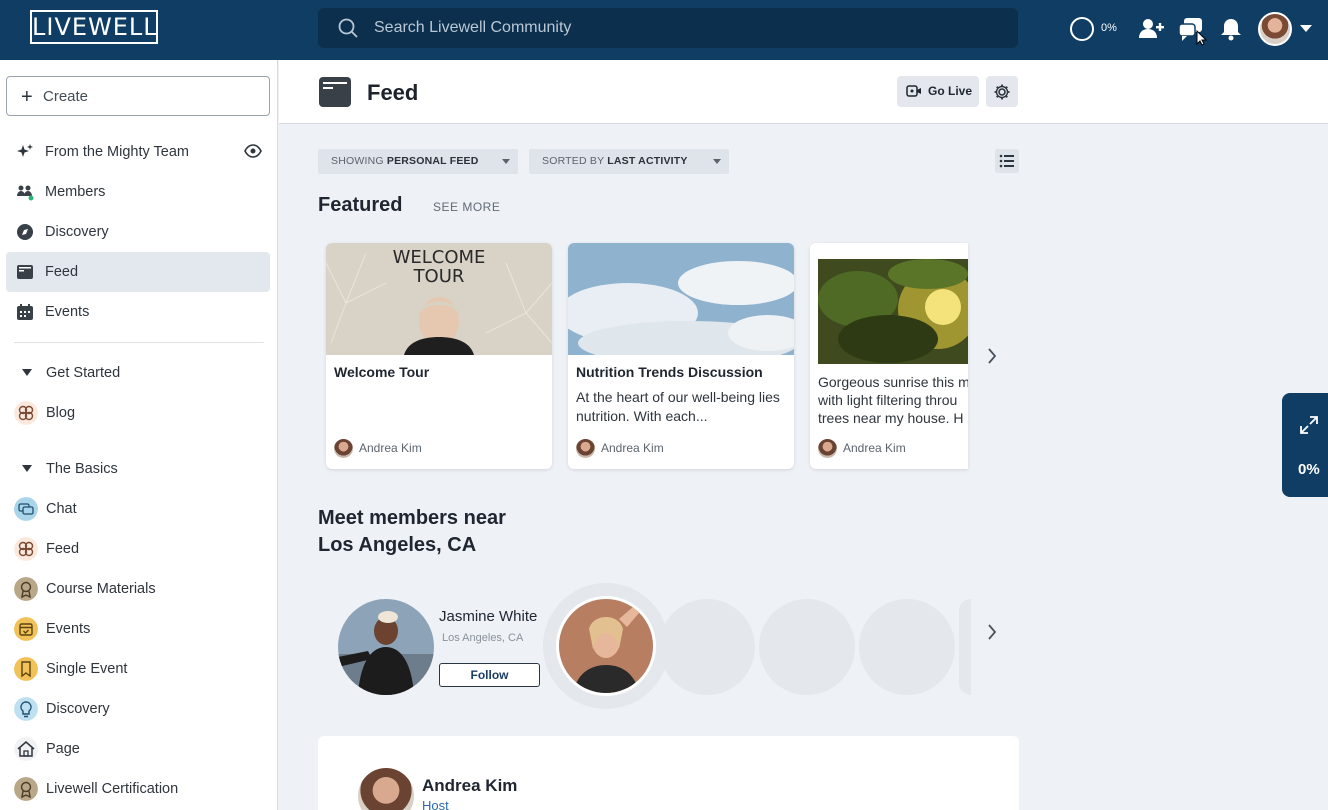 The width and height of the screenshot is (1328, 810). What do you see at coordinates (87, 669) in the screenshot?
I see `sidebar-item-label: Single Event` at bounding box center [87, 669].